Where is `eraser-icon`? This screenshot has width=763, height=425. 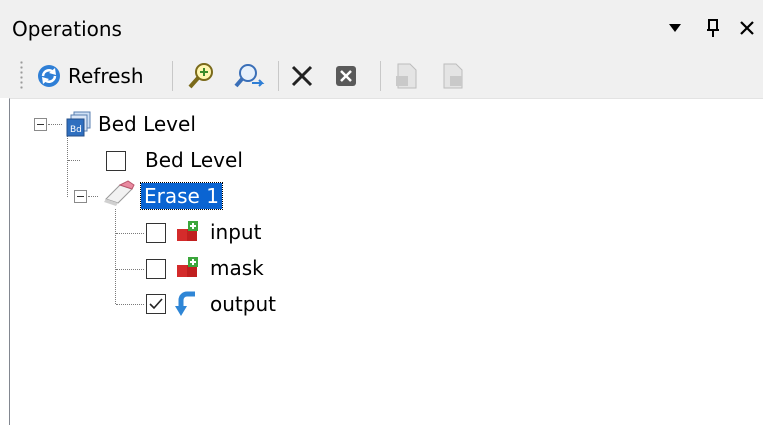 eraser-icon is located at coordinates (119, 195).